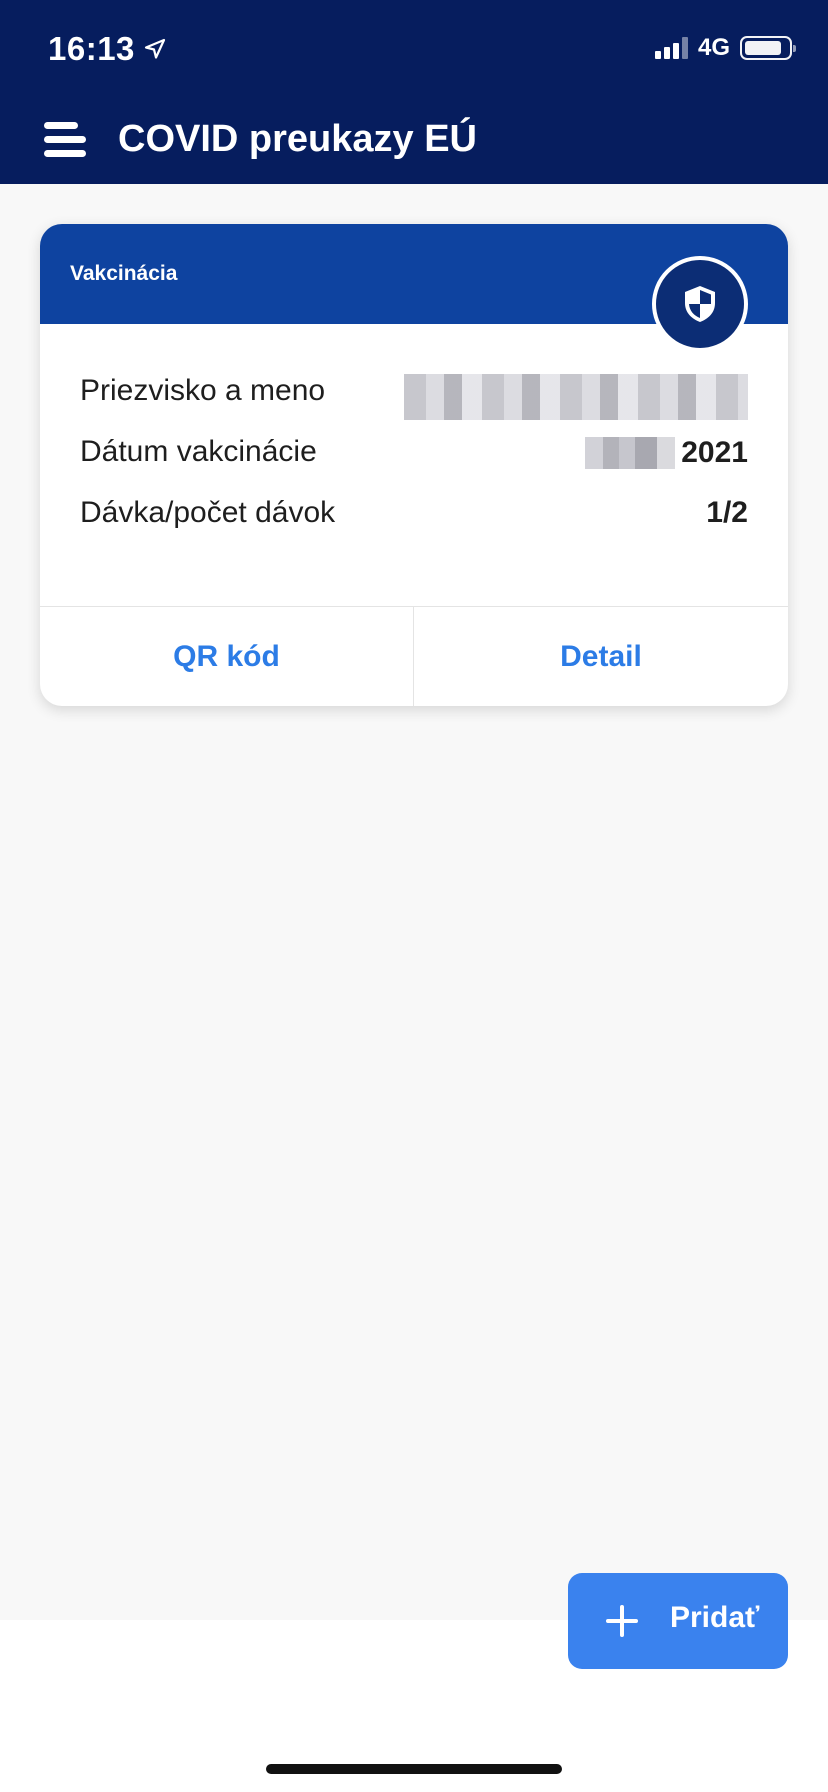  What do you see at coordinates (671, 48) in the screenshot?
I see `cellular-signal-icon` at bounding box center [671, 48].